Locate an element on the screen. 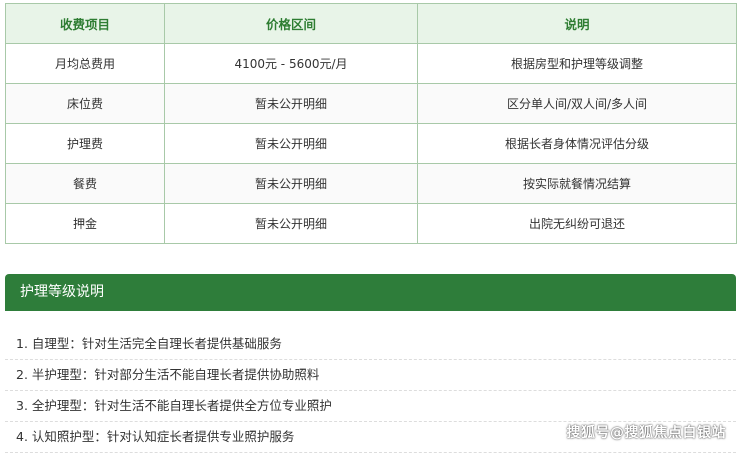 This screenshot has width=740, height=453. list-item: 1. 自理型：针对生活完全自理长者提供基础服务 is located at coordinates (370, 344).